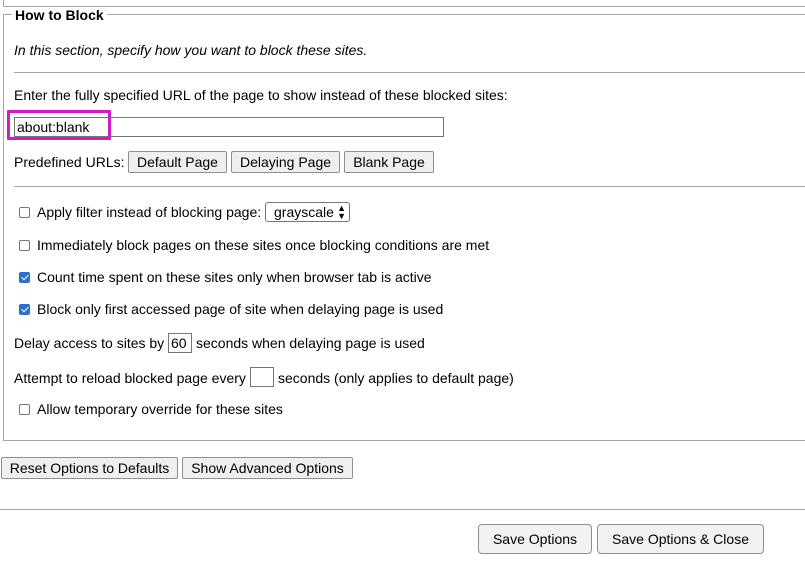 This screenshot has height=570, width=805. Describe the element at coordinates (89, 343) in the screenshot. I see `delay-prefix: Delay access to sites by` at that location.